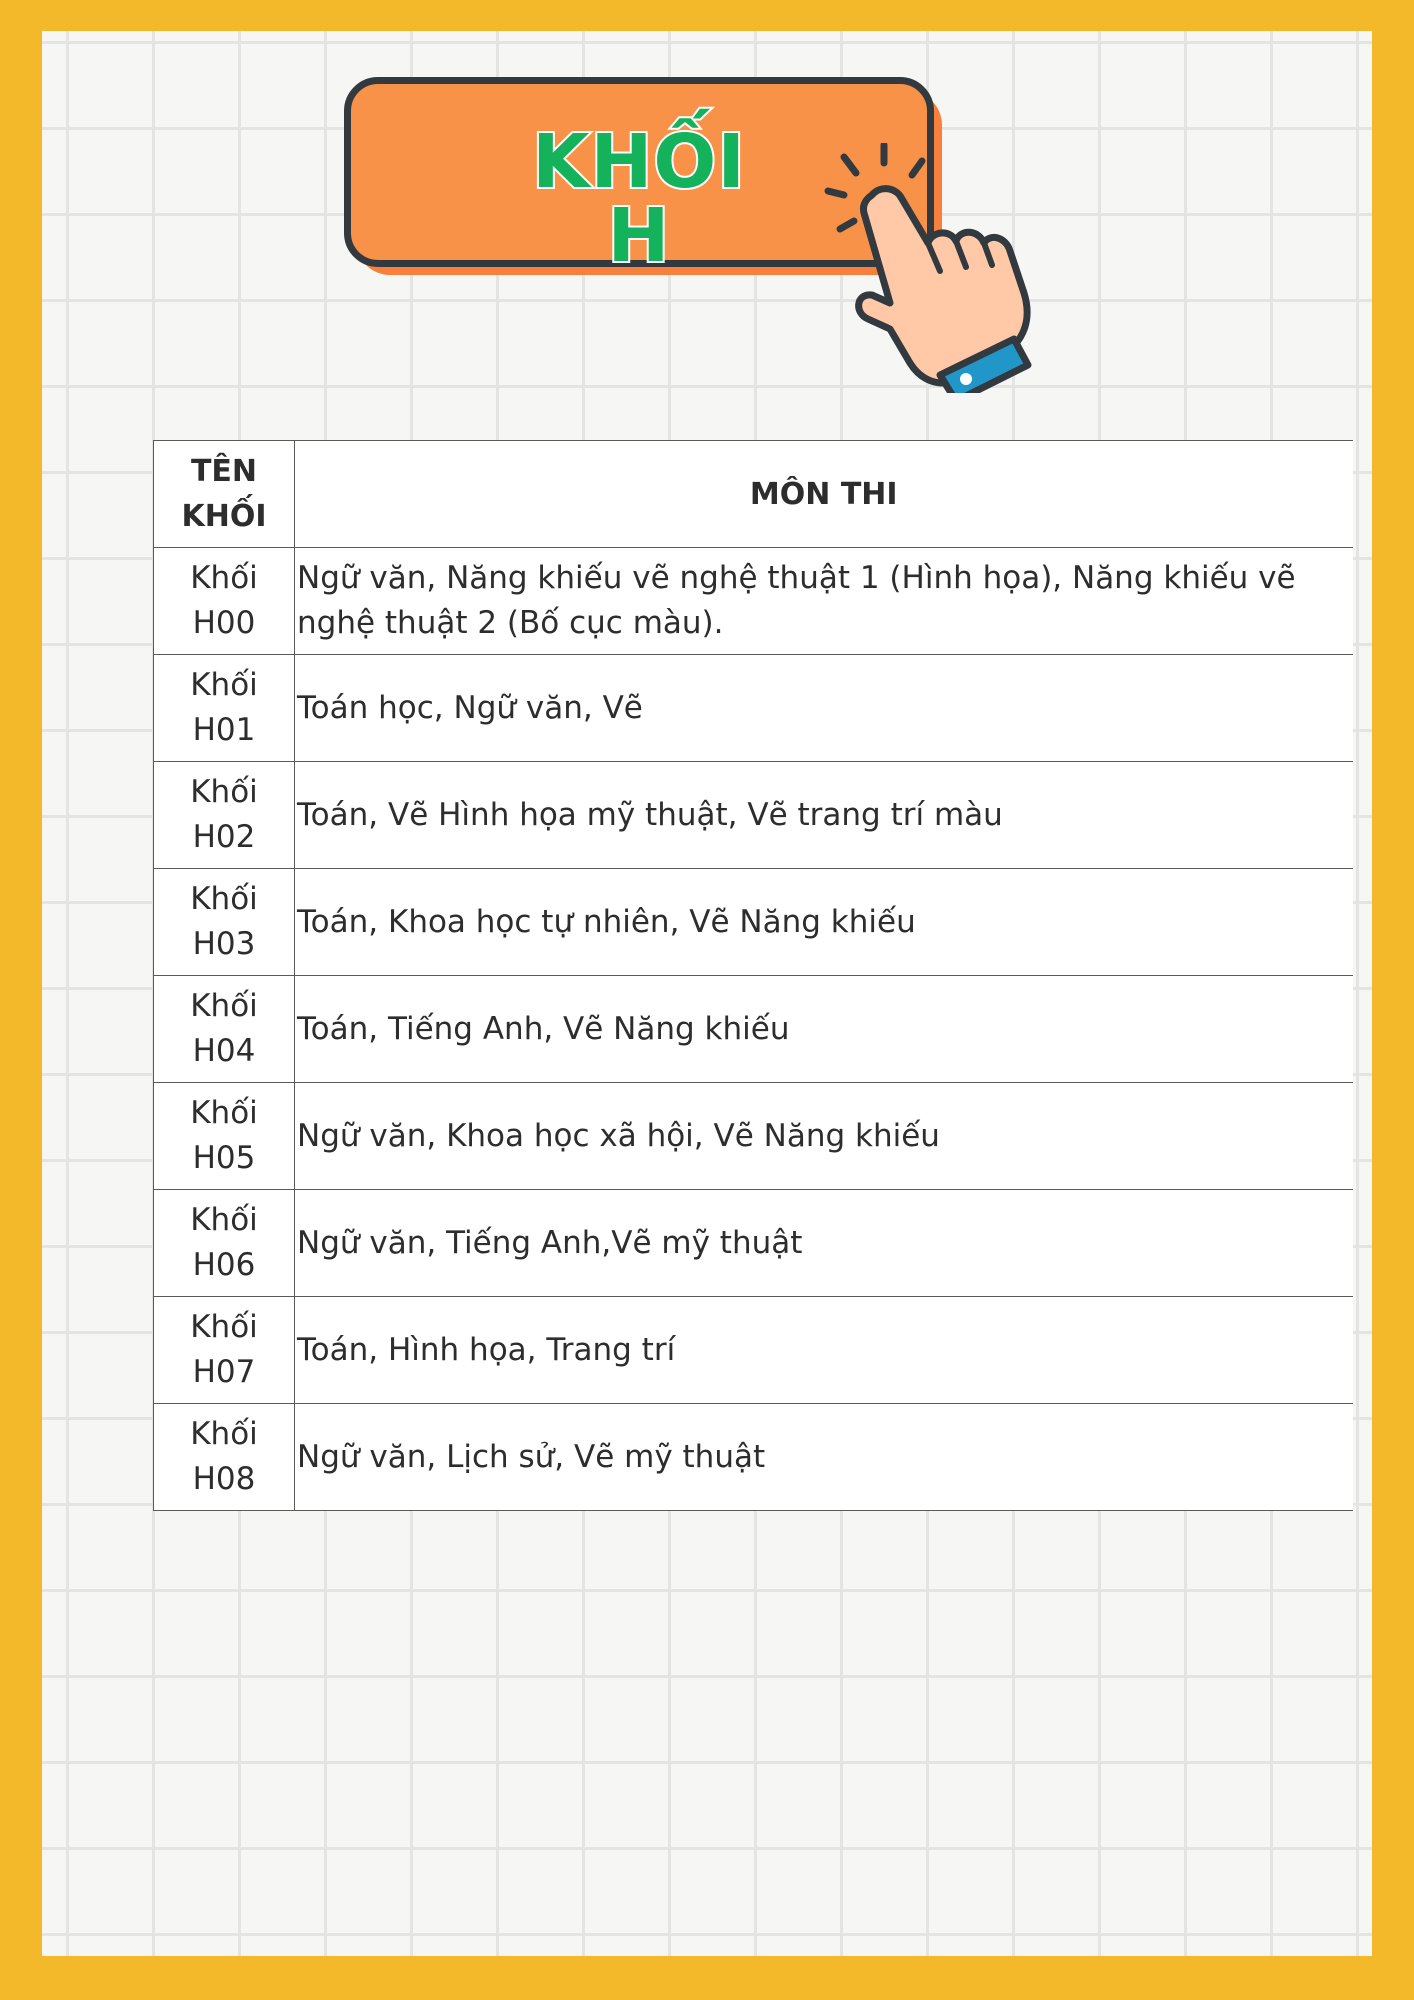 The height and width of the screenshot is (2000, 1414). Describe the element at coordinates (224, 1029) in the screenshot. I see `block-name-cell: Khối H04` at that location.